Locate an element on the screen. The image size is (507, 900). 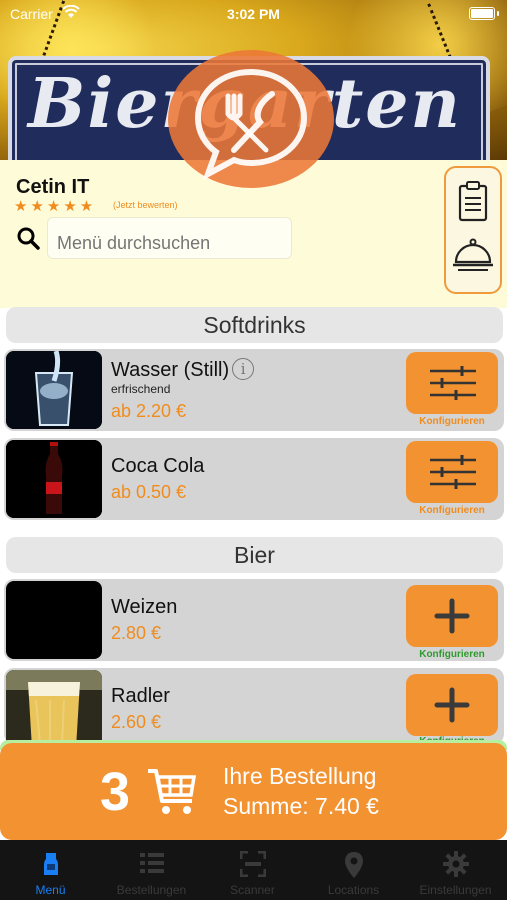
battery-icon is located at coordinates (482, 13).